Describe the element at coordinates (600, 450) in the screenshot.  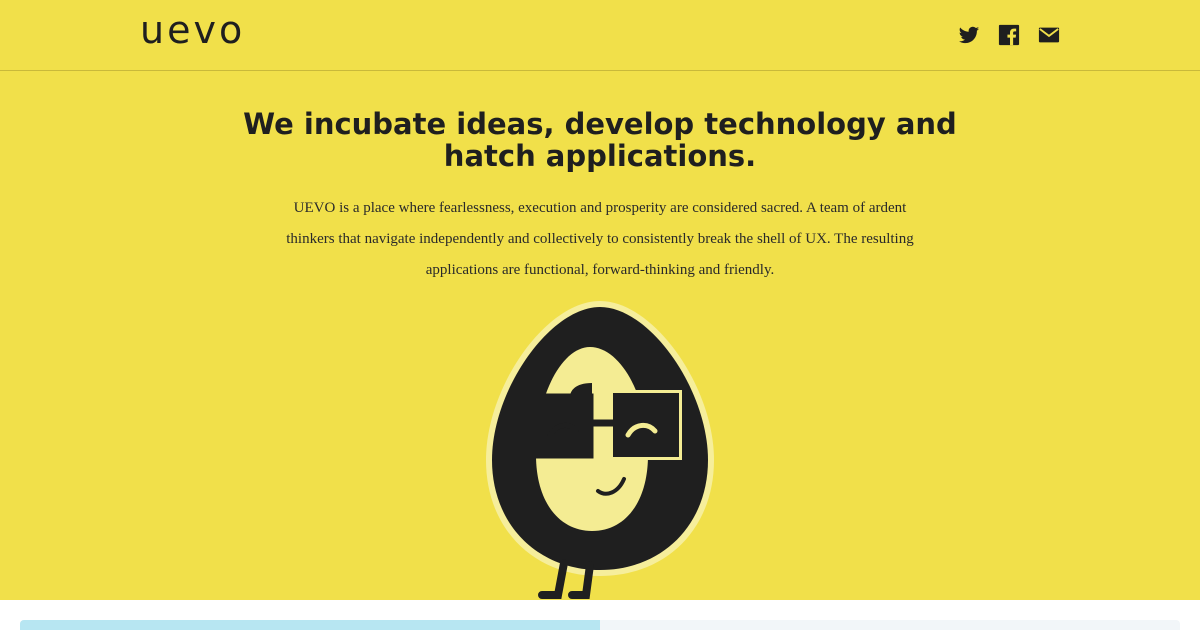
I see `egg-mascot-illustration` at that location.